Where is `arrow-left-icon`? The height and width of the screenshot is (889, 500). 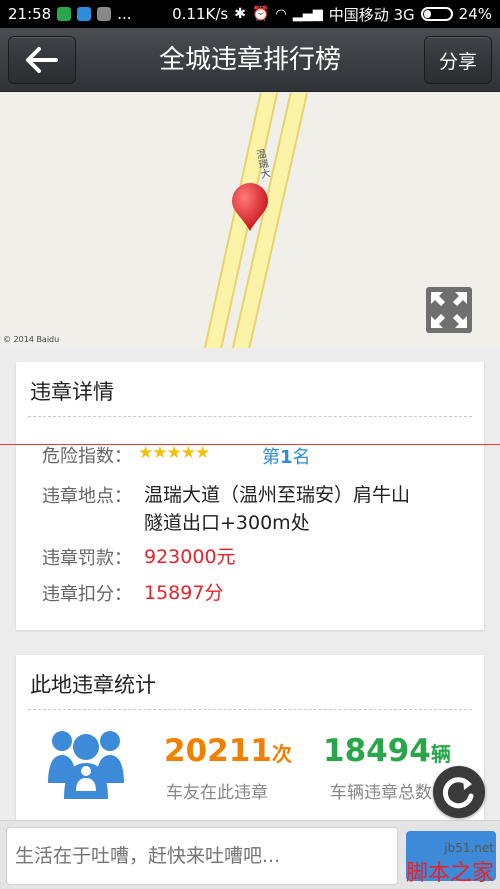
arrow-left-icon is located at coordinates (42, 60).